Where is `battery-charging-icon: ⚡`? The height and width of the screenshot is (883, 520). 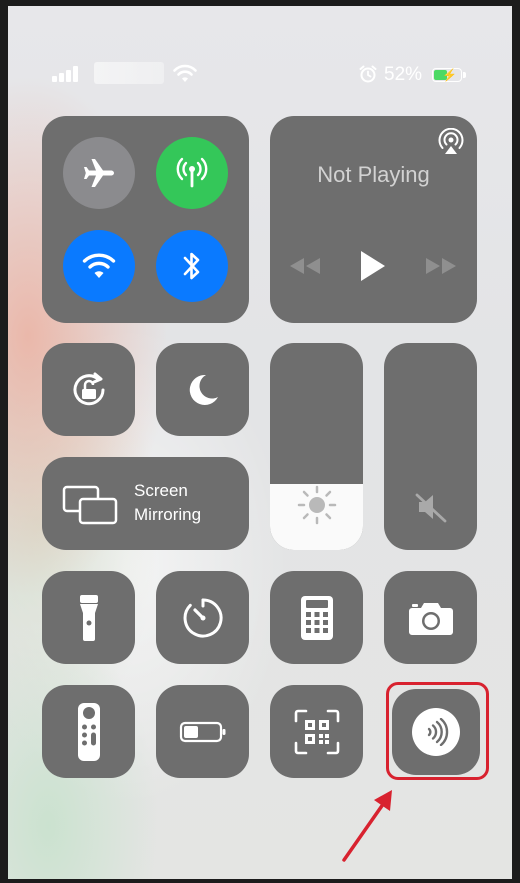
battery-charging-icon: ⚡ is located at coordinates (449, 75).